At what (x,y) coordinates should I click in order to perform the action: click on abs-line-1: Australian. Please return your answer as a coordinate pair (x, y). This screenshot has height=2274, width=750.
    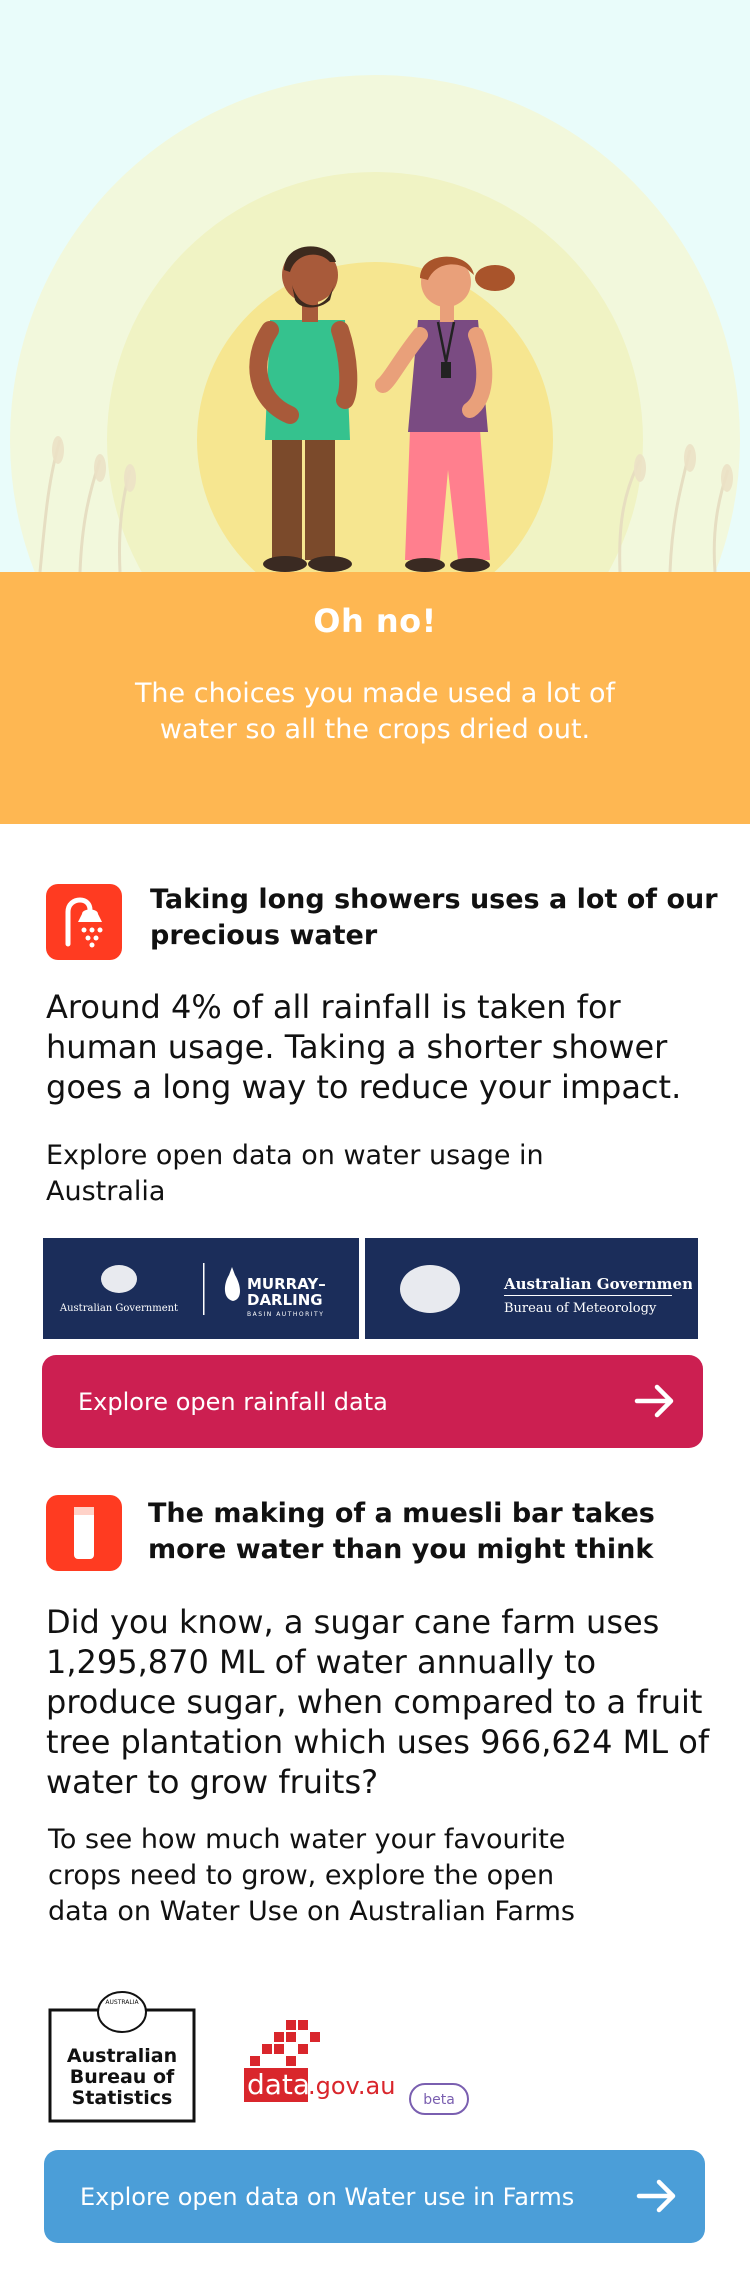
    Looking at the image, I should click on (122, 2056).